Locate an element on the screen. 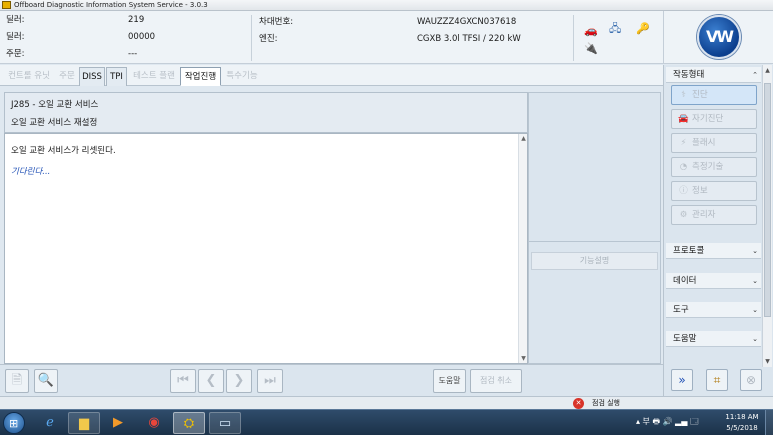 The width and height of the screenshot is (773, 435). windows-logo-icon: ⊞ is located at coordinates (14, 423).